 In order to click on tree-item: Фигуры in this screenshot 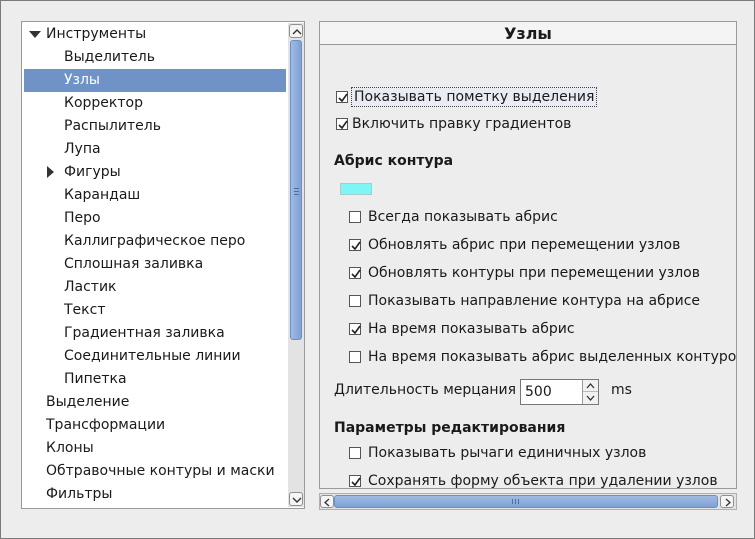, I will do `click(155, 172)`.